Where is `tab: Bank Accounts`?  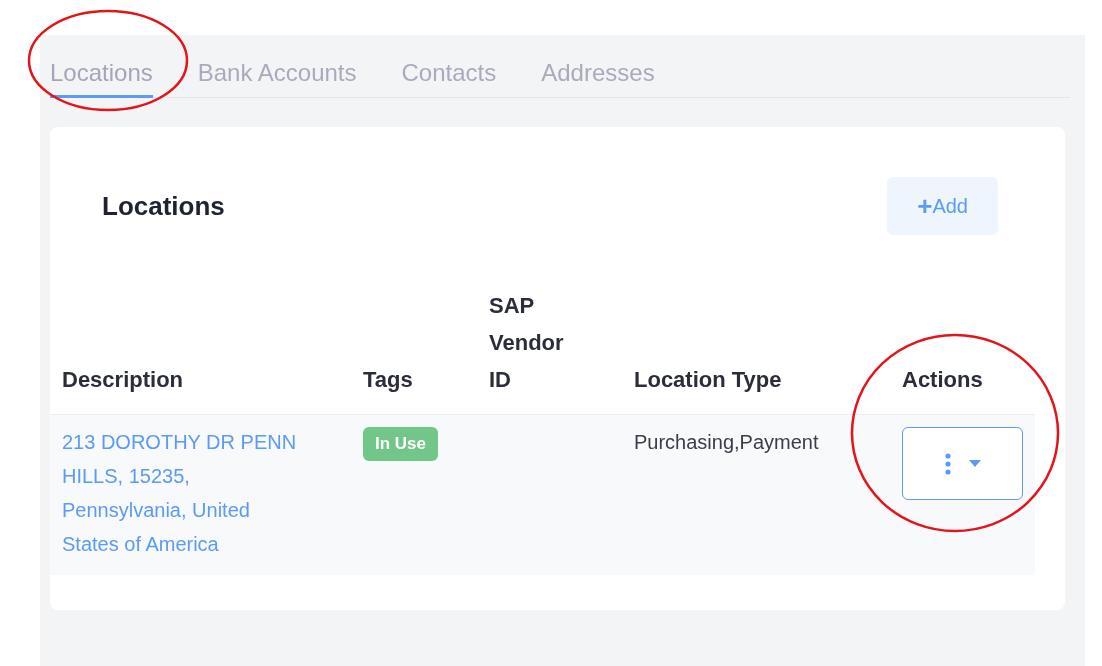 tab: Bank Accounts is located at coordinates (277, 66).